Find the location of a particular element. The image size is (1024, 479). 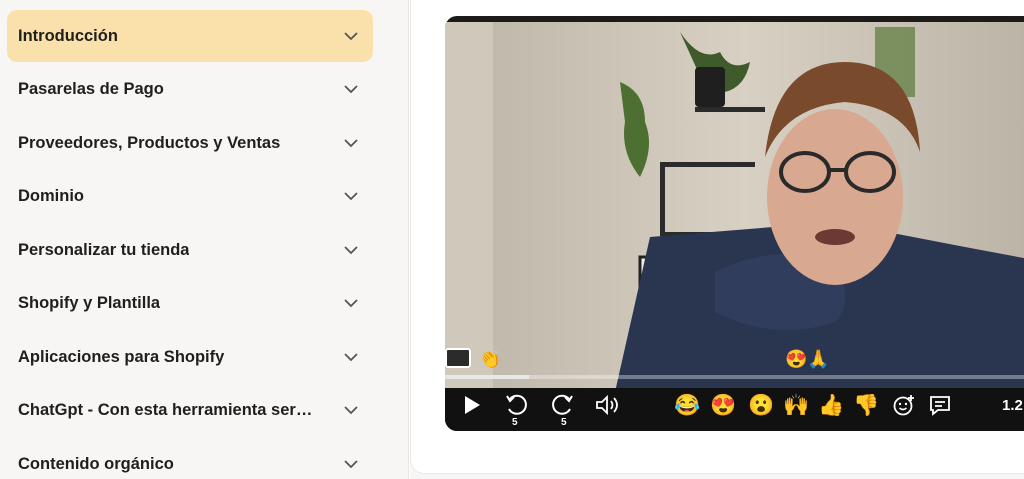

volume-button is located at coordinates (607, 405).